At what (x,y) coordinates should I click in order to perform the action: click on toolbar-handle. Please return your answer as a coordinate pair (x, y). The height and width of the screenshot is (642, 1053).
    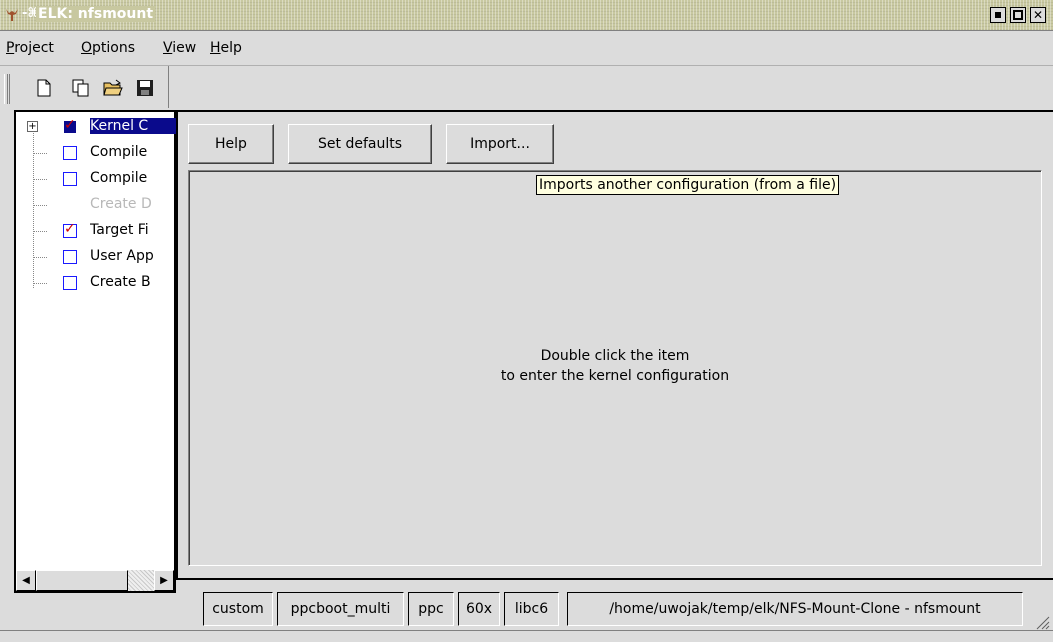
    Looking at the image, I should click on (7, 89).